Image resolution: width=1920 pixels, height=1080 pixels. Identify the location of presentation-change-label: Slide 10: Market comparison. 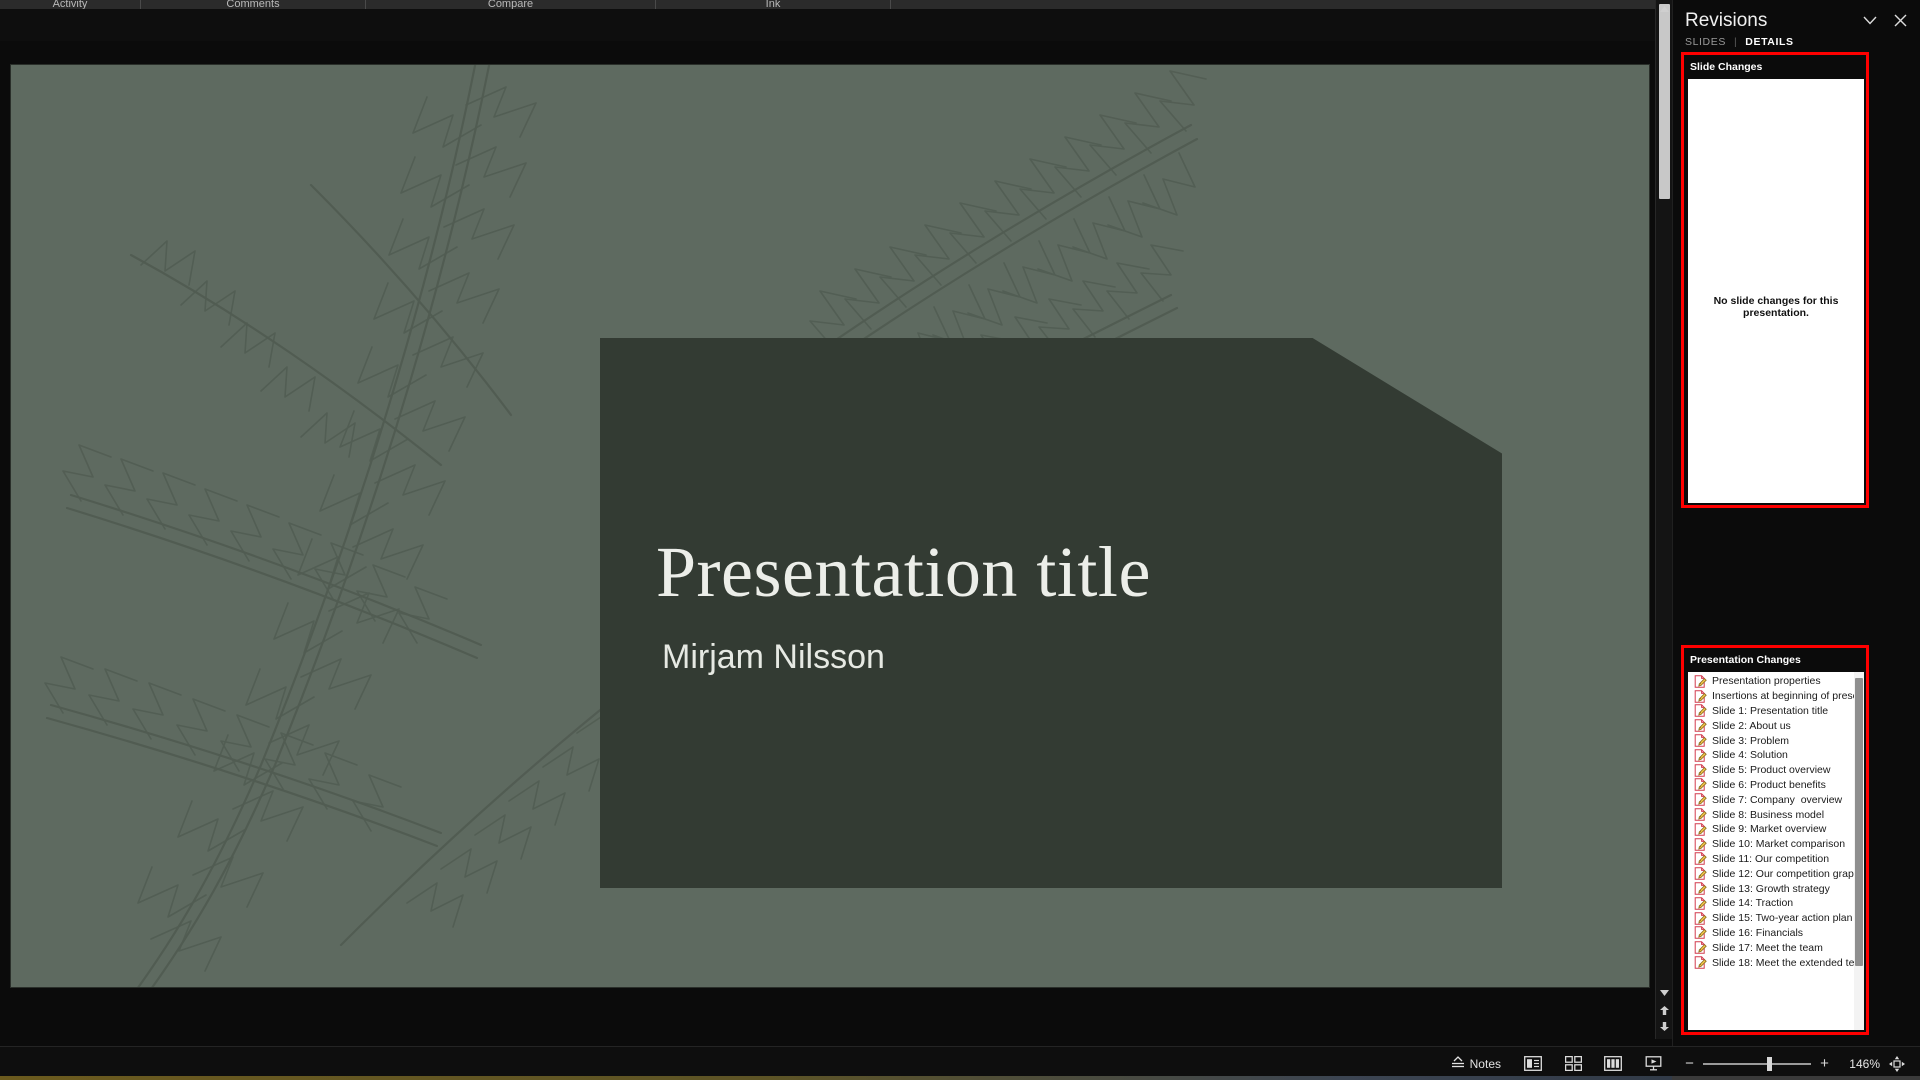
(1779, 844).